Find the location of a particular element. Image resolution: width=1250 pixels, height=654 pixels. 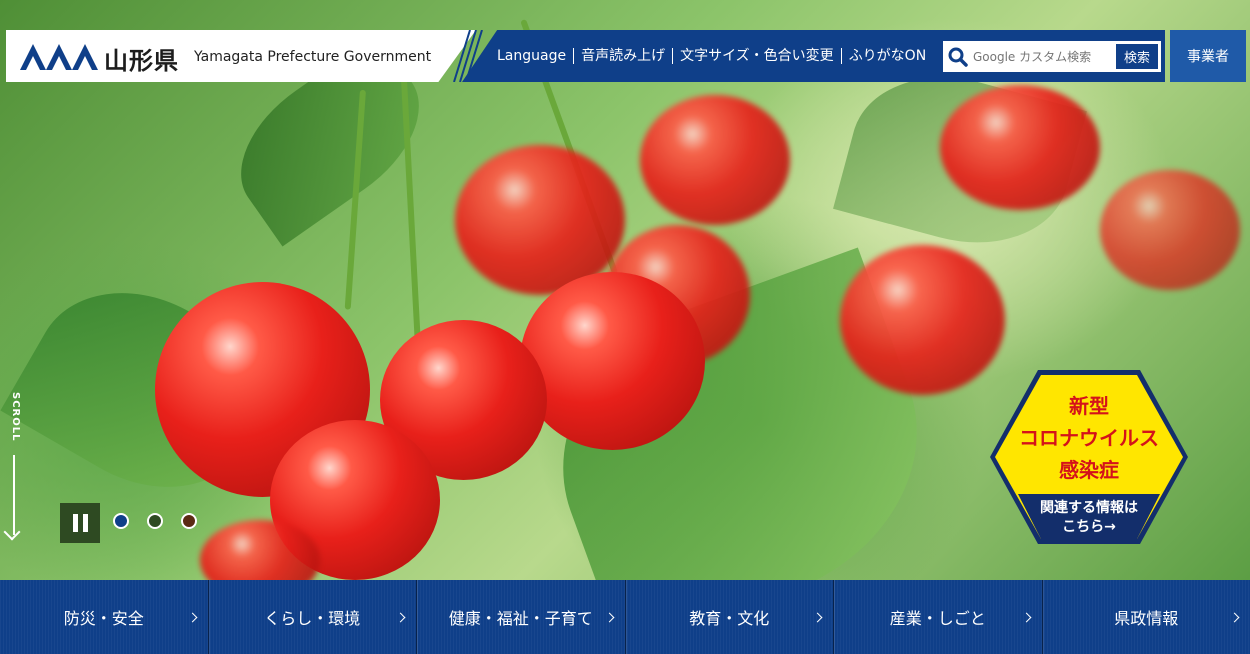

scroll-label: SCROLL is located at coordinates (15, 417).